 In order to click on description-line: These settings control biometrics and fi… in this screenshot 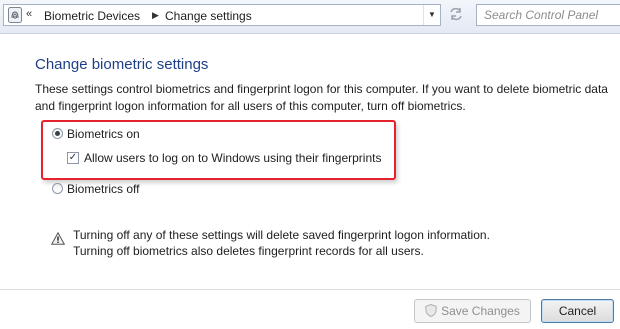, I will do `click(321, 89)`.